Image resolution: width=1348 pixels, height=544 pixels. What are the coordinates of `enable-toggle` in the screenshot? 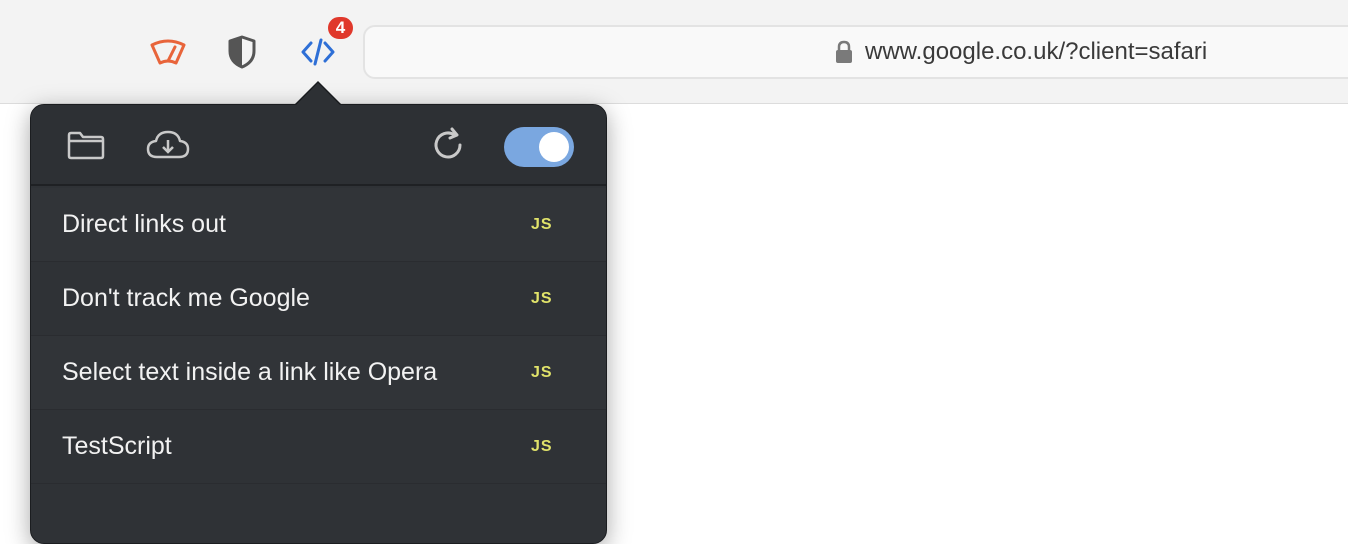 It's located at (539, 147).